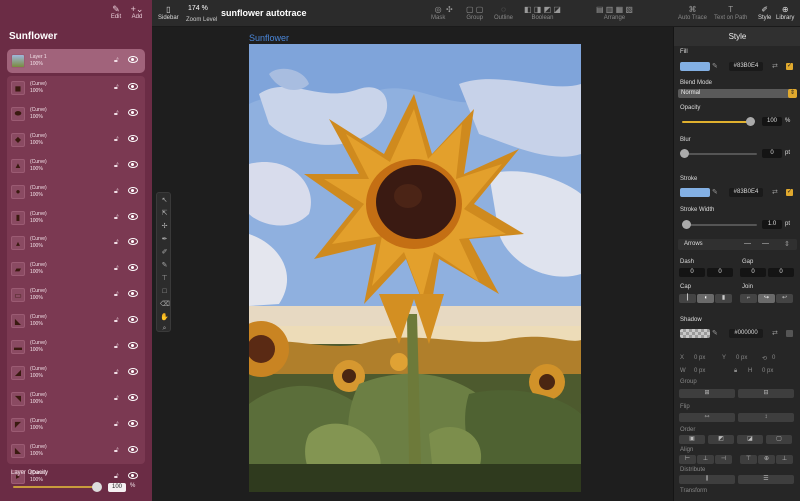  What do you see at coordinates (723, 459) in the screenshot?
I see `align-right-button: ⊣` at bounding box center [723, 459].